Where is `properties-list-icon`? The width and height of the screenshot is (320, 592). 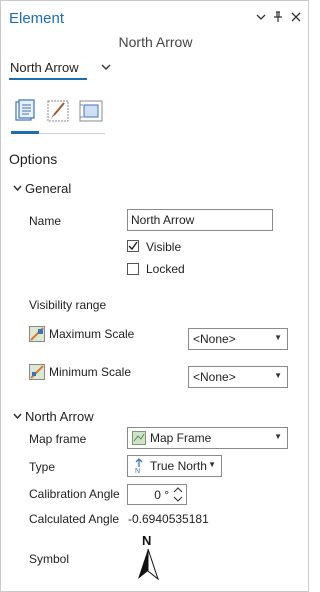 properties-list-icon is located at coordinates (25, 110).